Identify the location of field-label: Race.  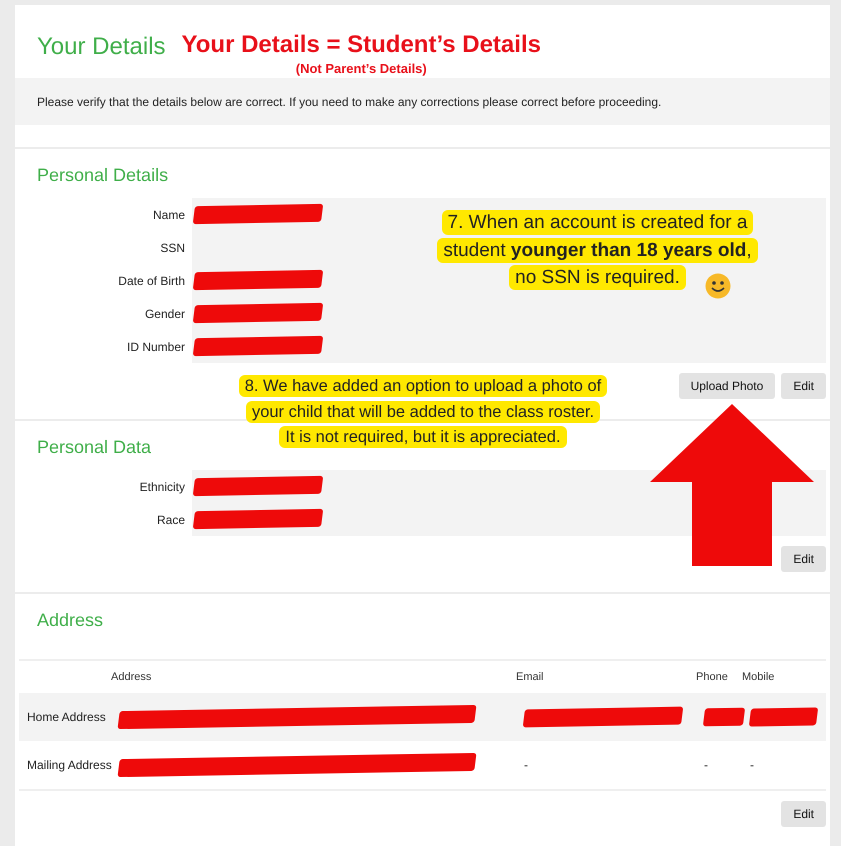
(170, 519).